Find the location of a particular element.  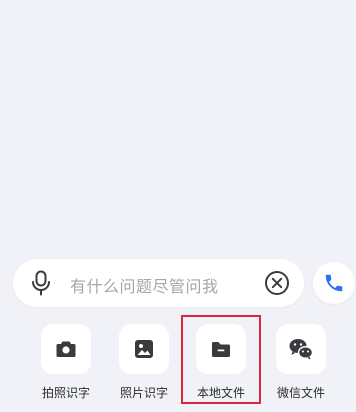

tool-photo-ocr-tile is located at coordinates (66, 349).